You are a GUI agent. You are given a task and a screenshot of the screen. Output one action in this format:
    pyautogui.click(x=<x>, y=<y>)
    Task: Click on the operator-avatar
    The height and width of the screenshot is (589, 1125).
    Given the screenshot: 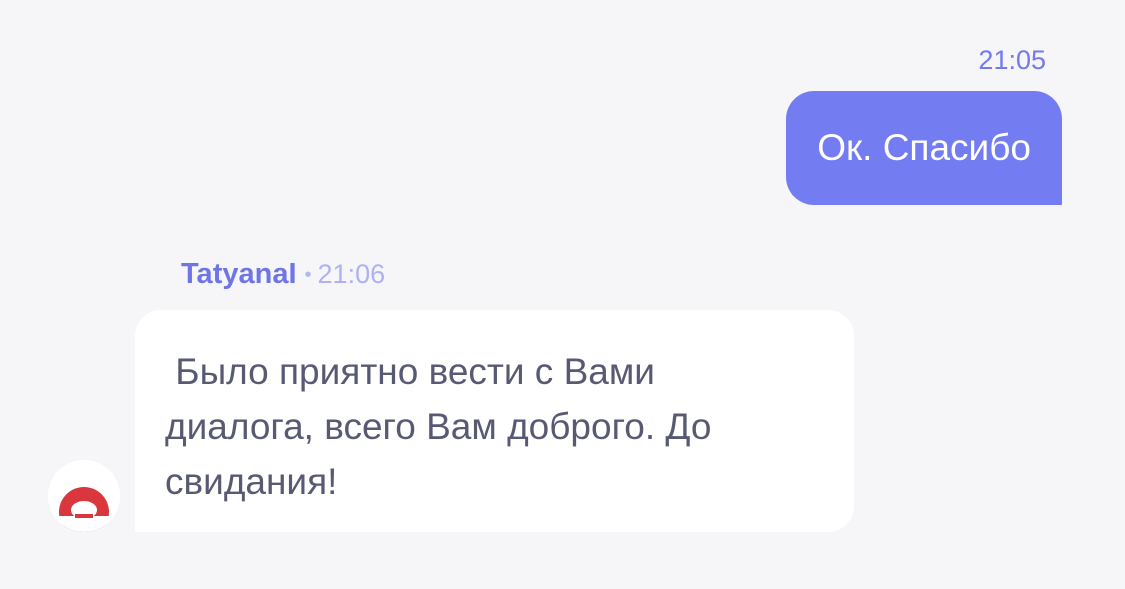 What is the action you would take?
    pyautogui.click(x=84, y=496)
    